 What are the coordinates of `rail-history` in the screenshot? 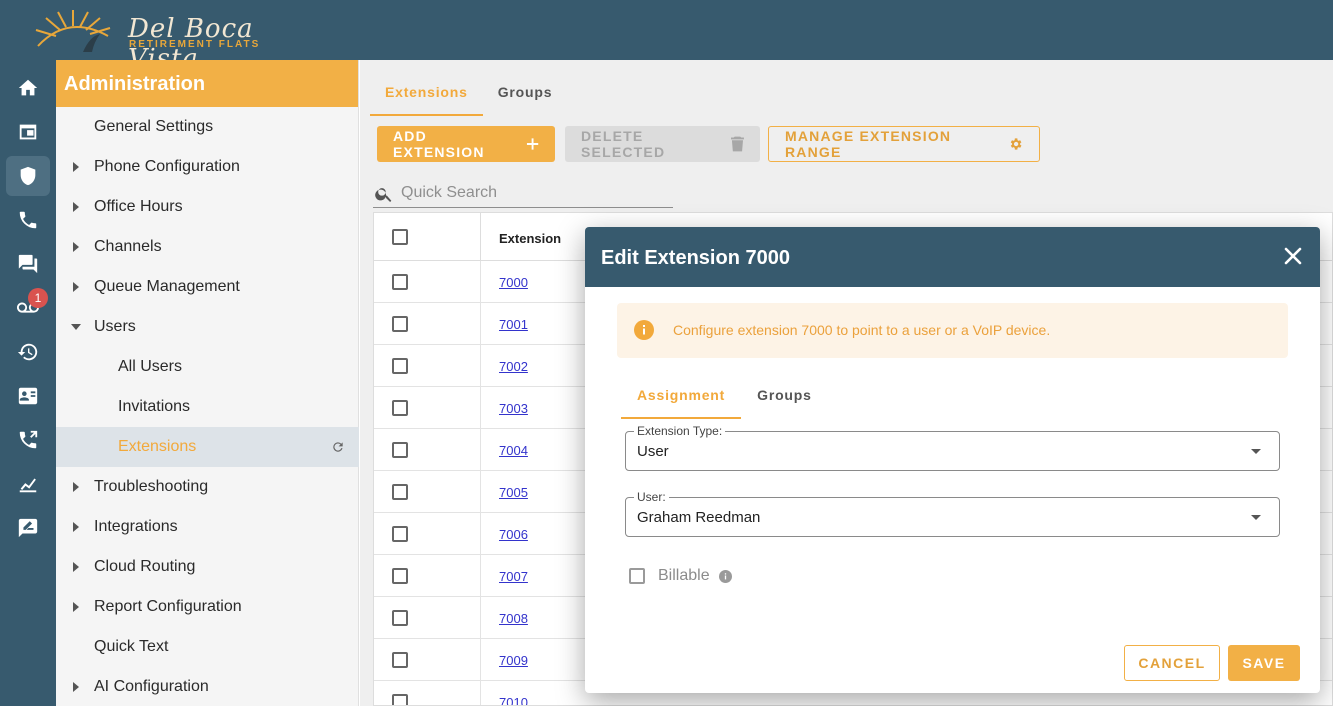 It's located at (28, 352).